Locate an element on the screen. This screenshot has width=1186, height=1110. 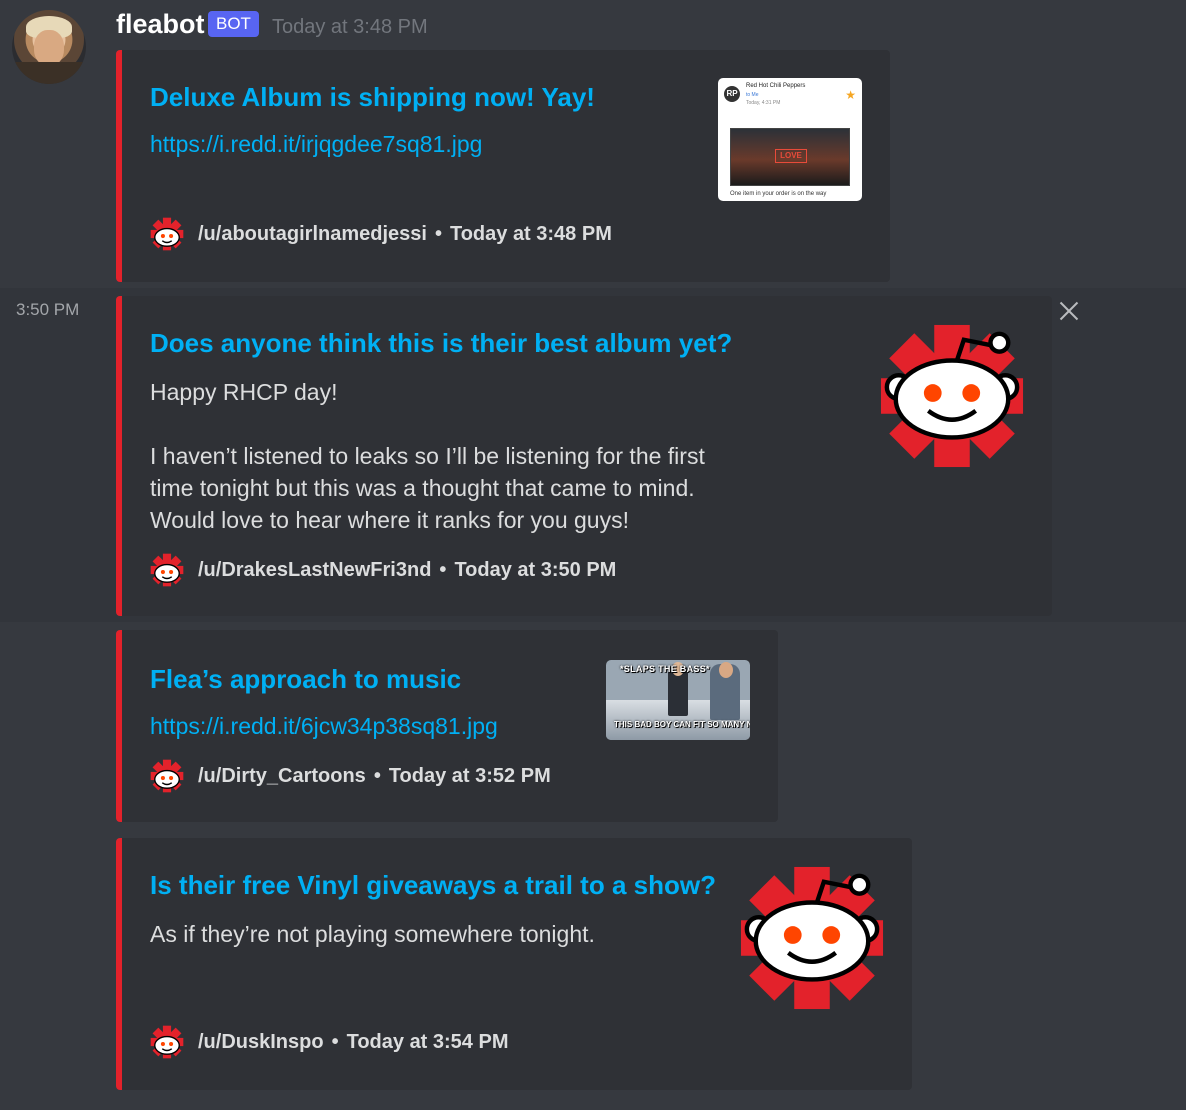
meme-top-text: *SLAPS THE BASS* is located at coordinates (665, 669).